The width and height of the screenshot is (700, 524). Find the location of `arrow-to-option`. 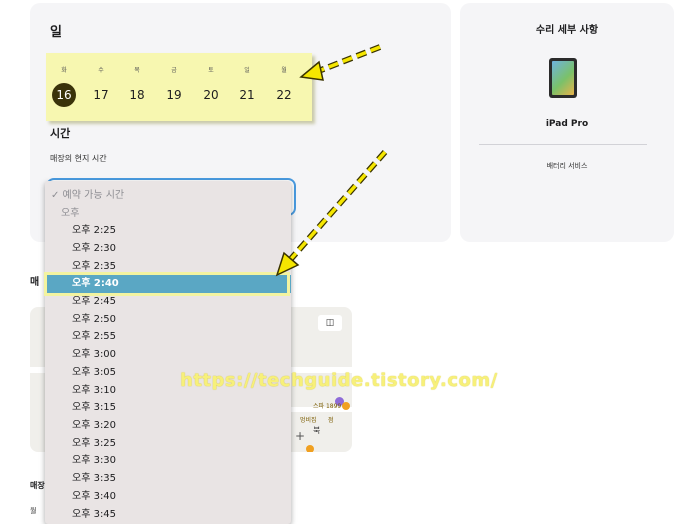

arrow-to-option is located at coordinates (337, 206).